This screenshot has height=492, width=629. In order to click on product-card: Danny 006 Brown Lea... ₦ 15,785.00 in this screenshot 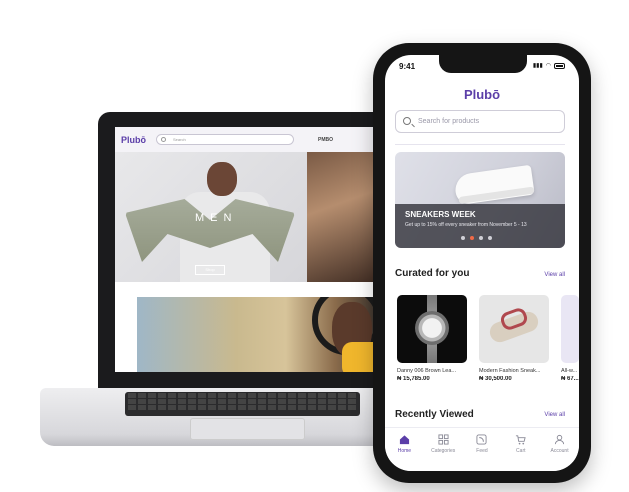, I will do `click(432, 338)`.